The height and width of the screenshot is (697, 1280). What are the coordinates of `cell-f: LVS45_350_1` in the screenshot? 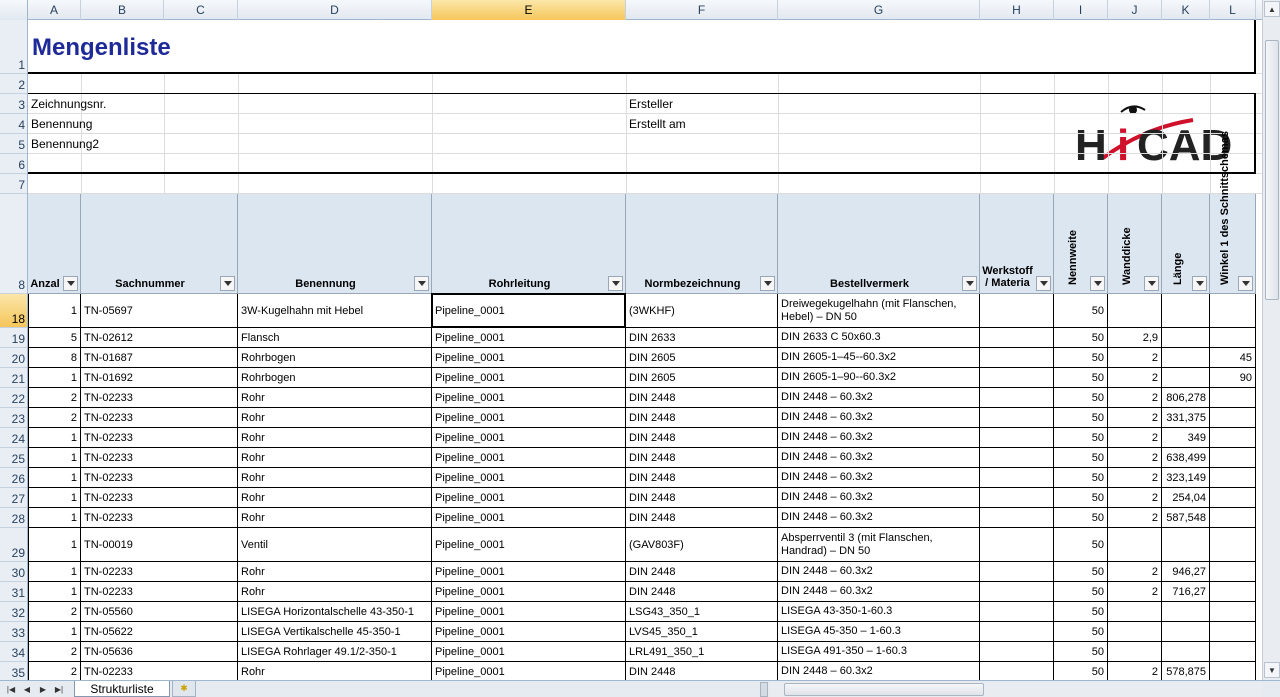 It's located at (701, 631).